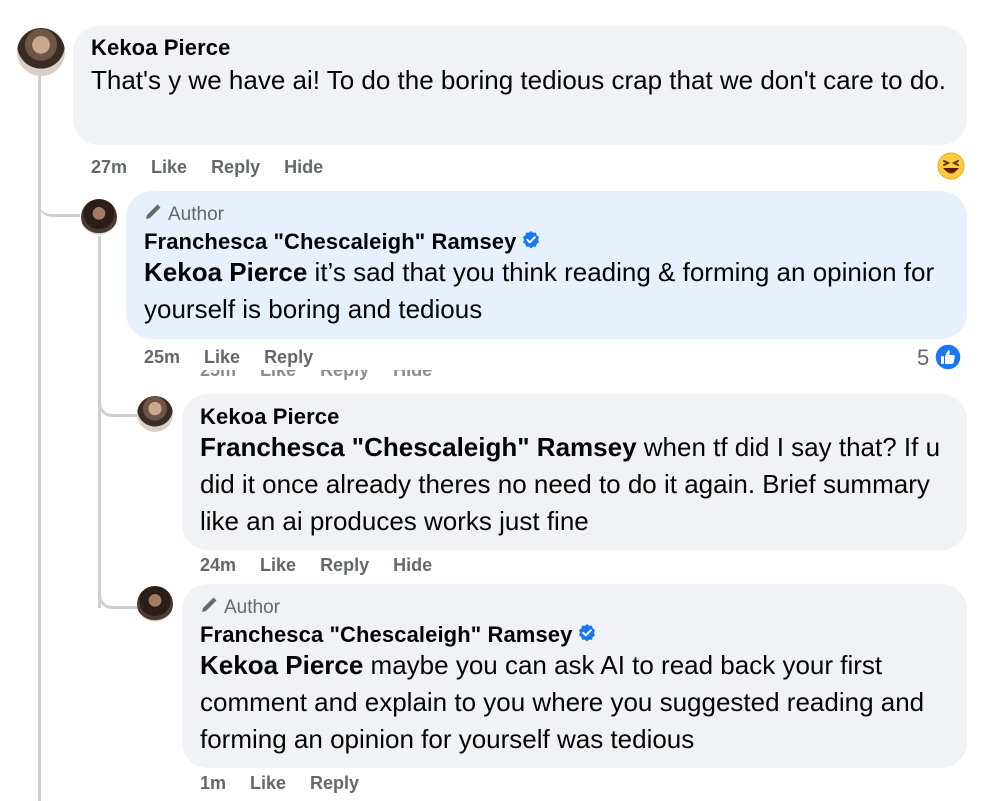  I want to click on comment-actions: 25m Like Reply, so click(238, 357).